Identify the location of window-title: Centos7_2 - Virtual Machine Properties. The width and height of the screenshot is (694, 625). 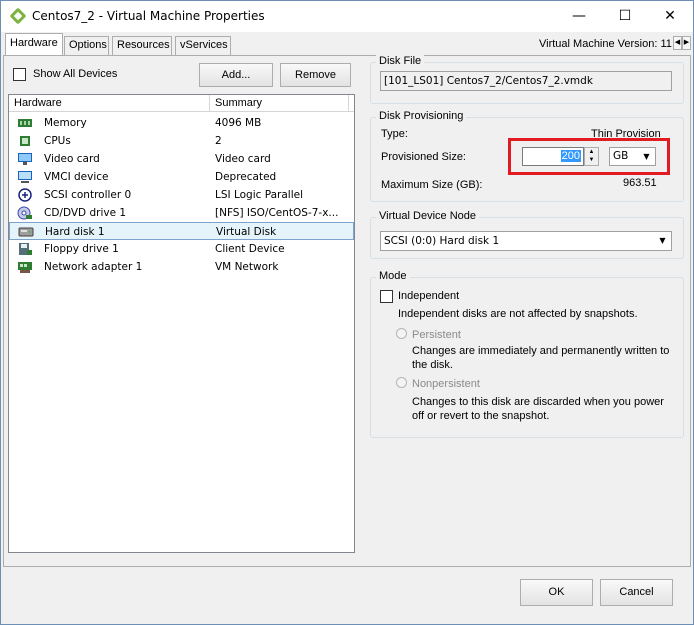
(148, 16).